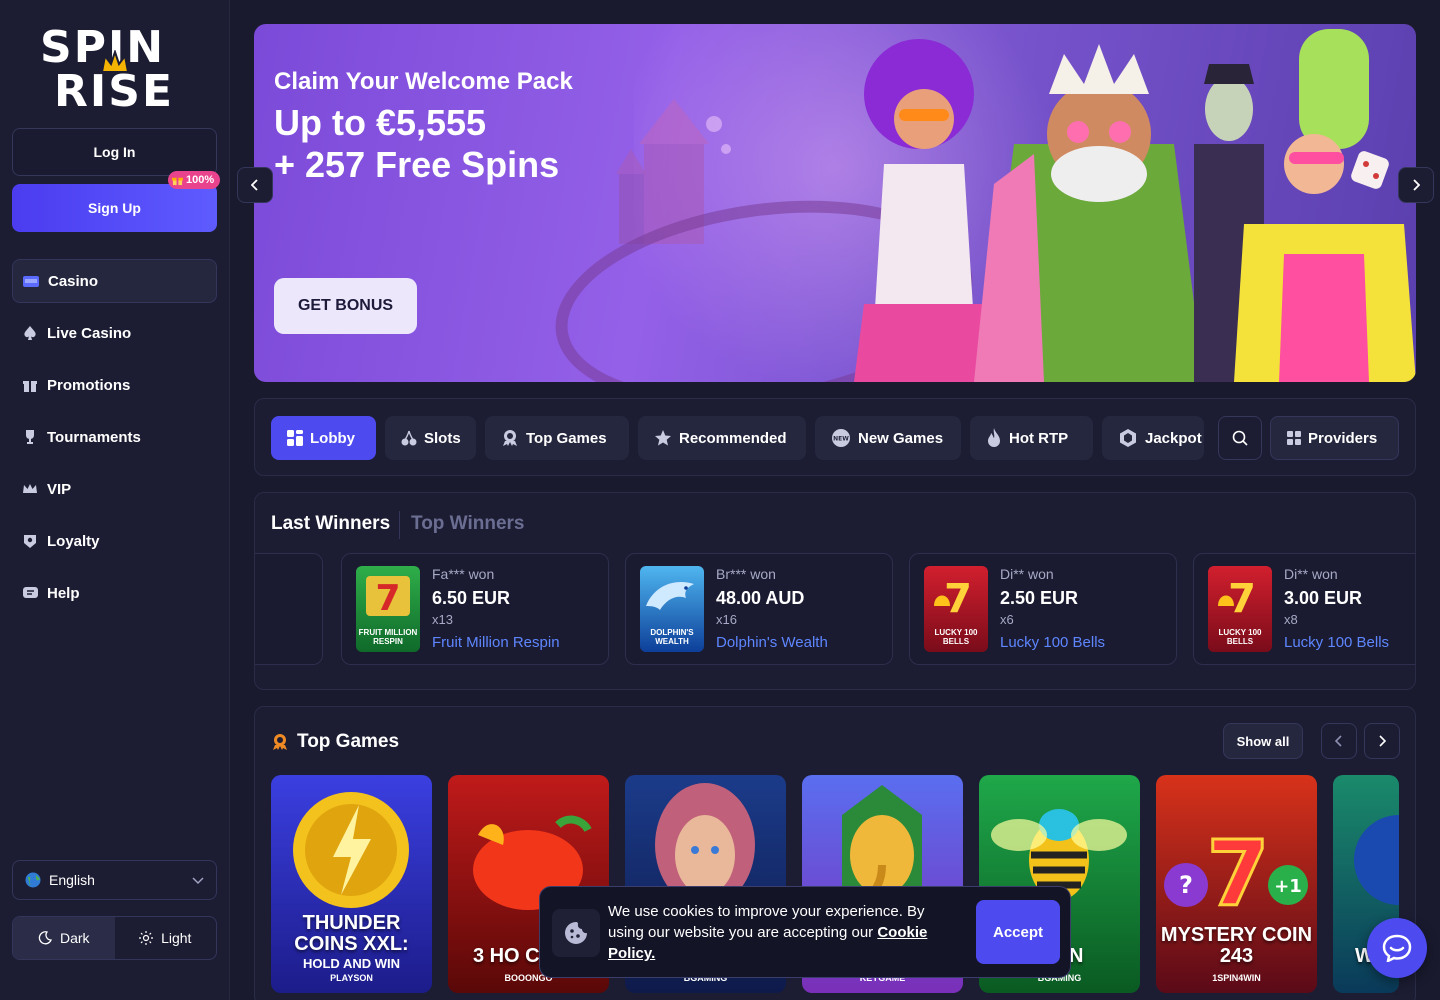 Image resolution: width=1440 pixels, height=1000 pixels. I want to click on tab-hot-rtp: Hot RTP, so click(1031, 438).